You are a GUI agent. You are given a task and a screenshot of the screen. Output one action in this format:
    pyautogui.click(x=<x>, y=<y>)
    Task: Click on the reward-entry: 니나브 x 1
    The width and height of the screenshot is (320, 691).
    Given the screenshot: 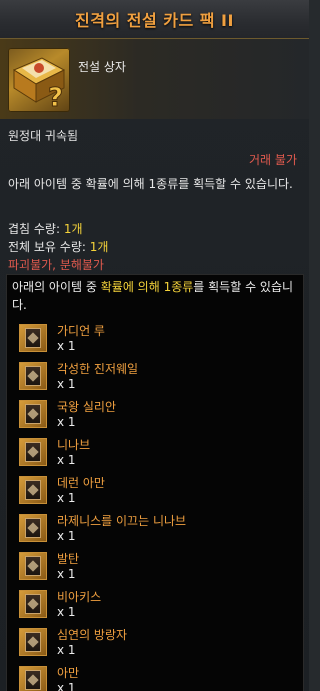 What is the action you would take?
    pyautogui.click(x=154, y=454)
    